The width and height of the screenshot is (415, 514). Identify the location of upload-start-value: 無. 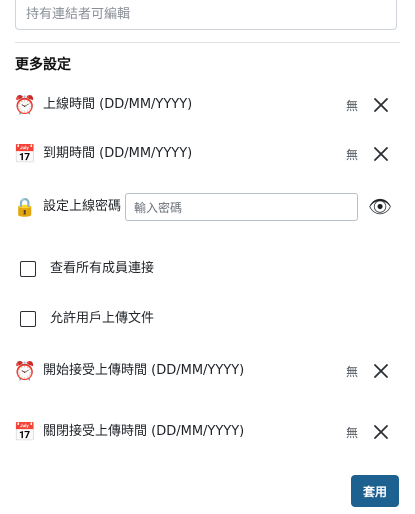
(352, 372).